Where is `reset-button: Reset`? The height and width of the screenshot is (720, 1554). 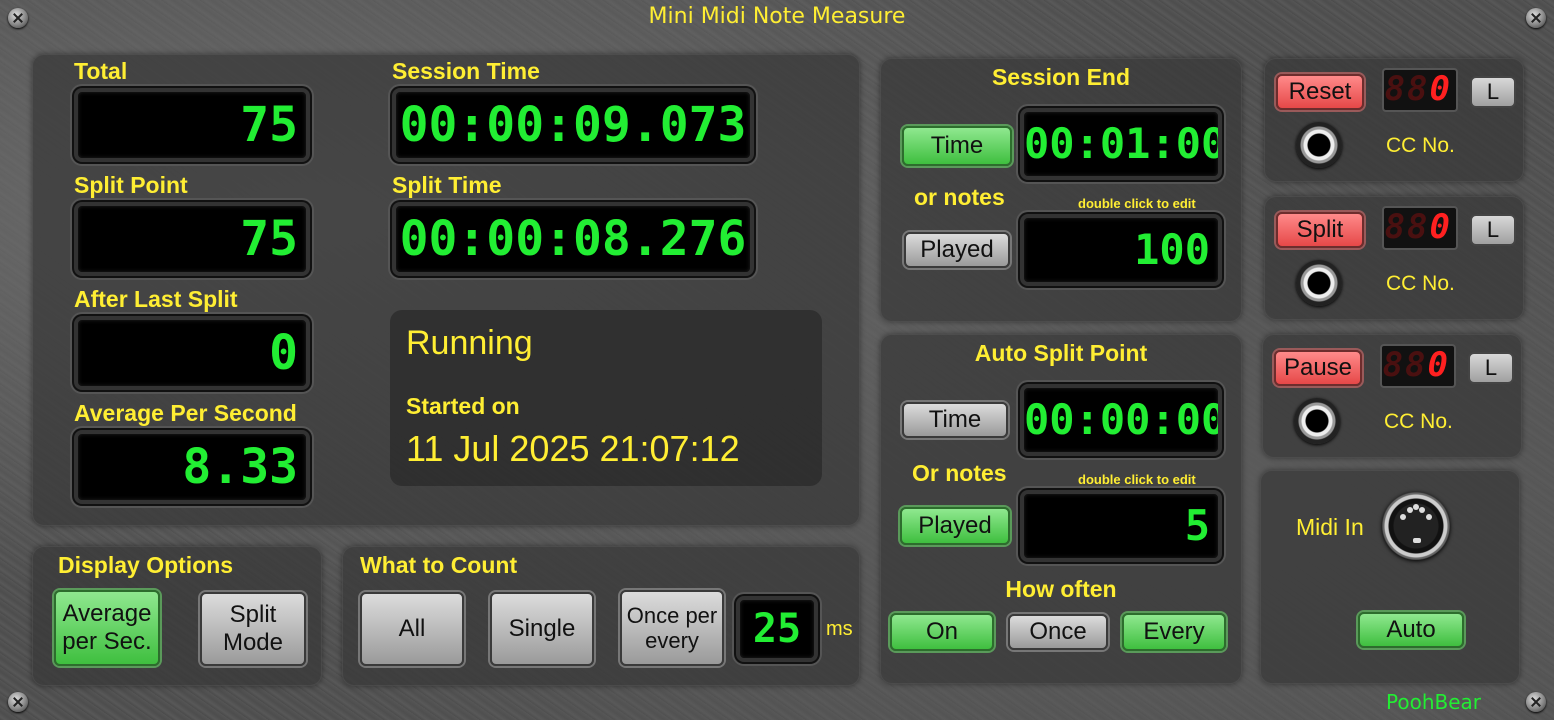 reset-button: Reset is located at coordinates (1320, 92).